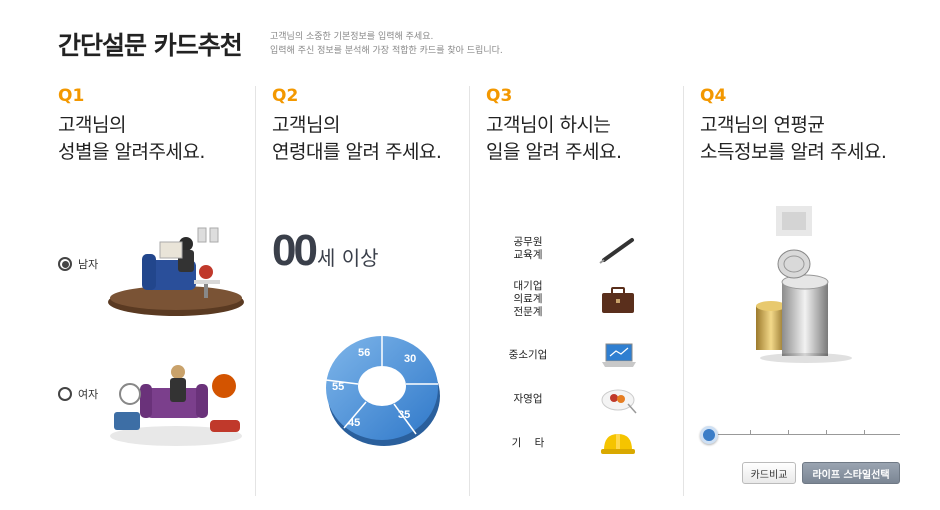 The height and width of the screenshot is (510, 940). Describe the element at coordinates (131, 139) in the screenshot. I see `question-text: 고객님의 성별을 알려주세요.` at that location.